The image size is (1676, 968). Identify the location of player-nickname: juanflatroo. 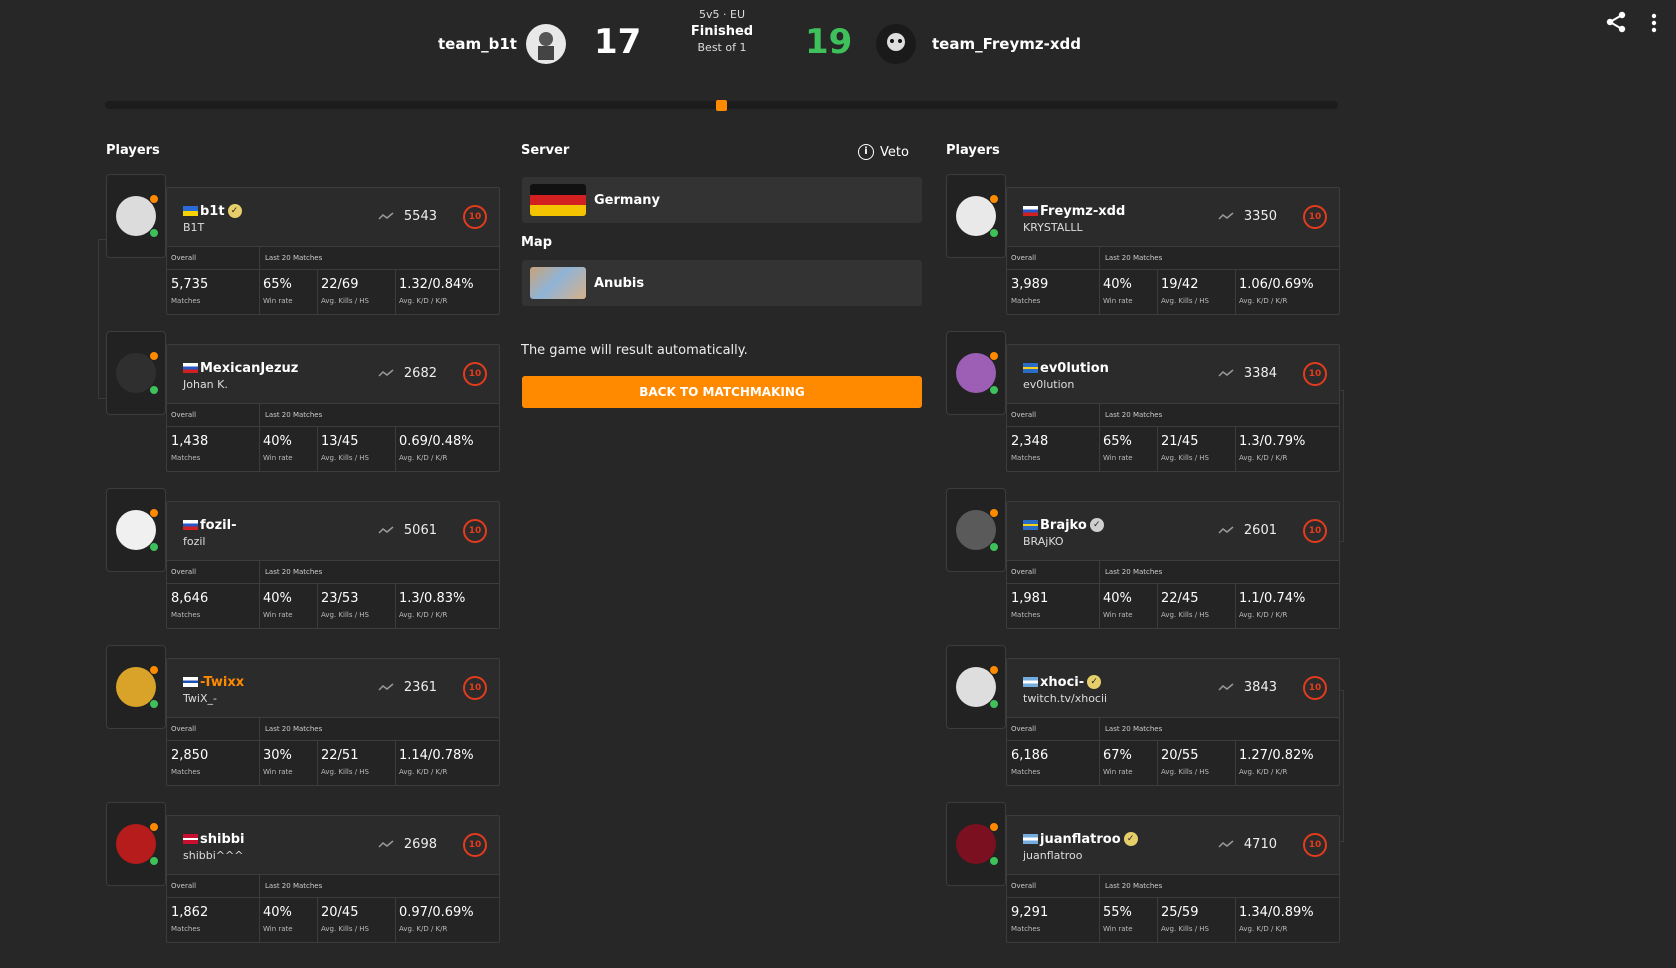
(1080, 839).